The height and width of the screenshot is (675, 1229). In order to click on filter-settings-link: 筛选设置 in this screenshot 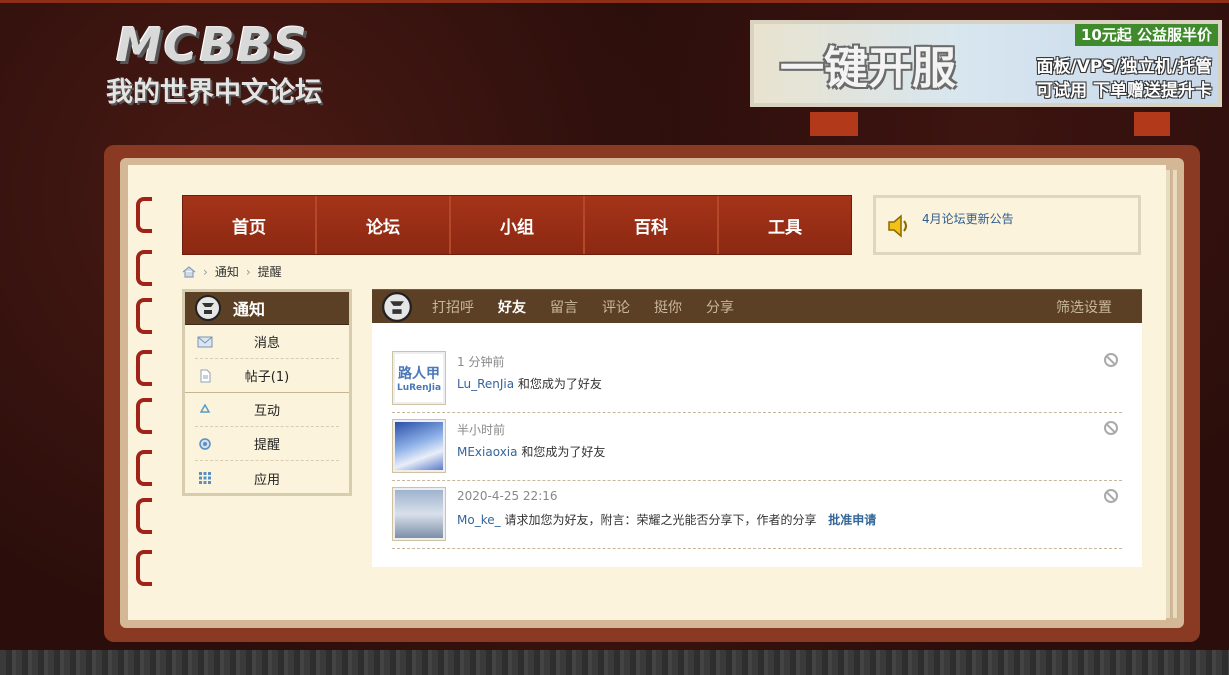, I will do `click(1084, 307)`.